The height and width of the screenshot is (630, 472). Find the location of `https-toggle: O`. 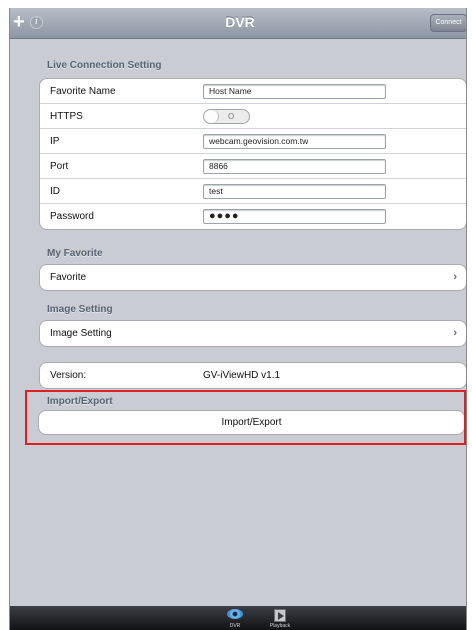

https-toggle: O is located at coordinates (226, 116).